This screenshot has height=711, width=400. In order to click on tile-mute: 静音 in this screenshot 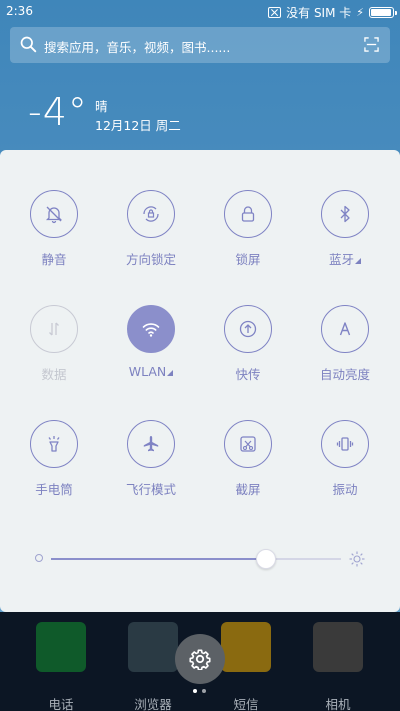, I will do `click(54, 238)`.